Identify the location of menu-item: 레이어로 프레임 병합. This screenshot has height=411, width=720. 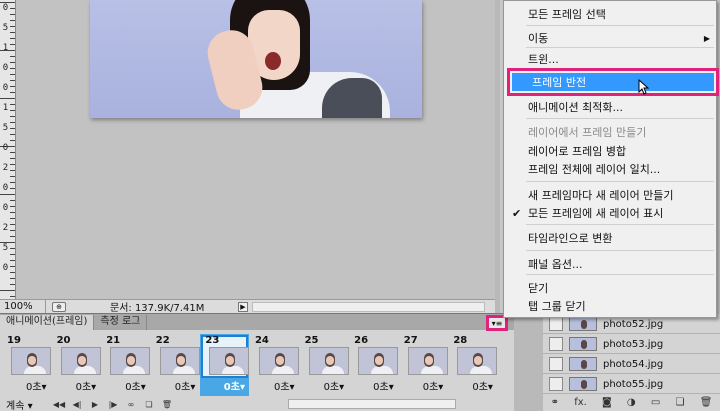
(610, 152).